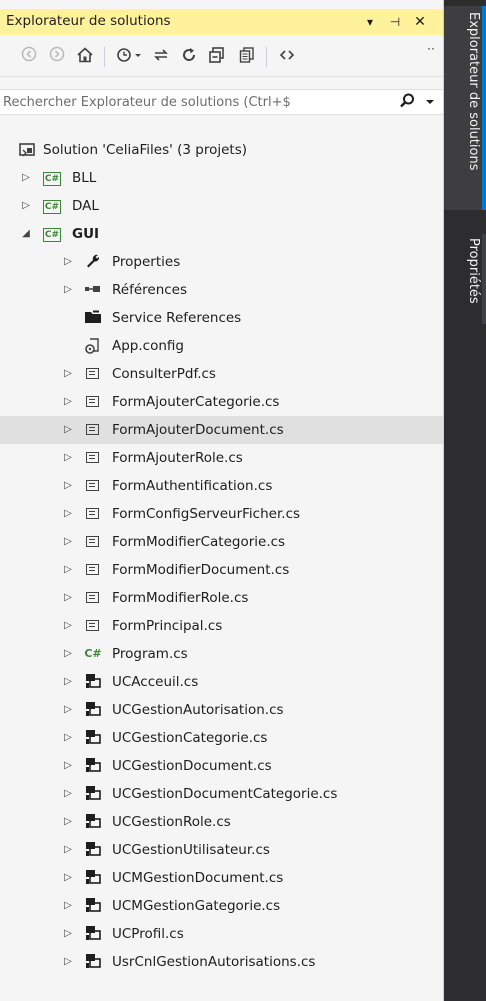 The height and width of the screenshot is (1001, 486). Describe the element at coordinates (221, 430) in the screenshot. I see `tree-row-file-selected: ▷ FormAjouterDocument.cs` at that location.